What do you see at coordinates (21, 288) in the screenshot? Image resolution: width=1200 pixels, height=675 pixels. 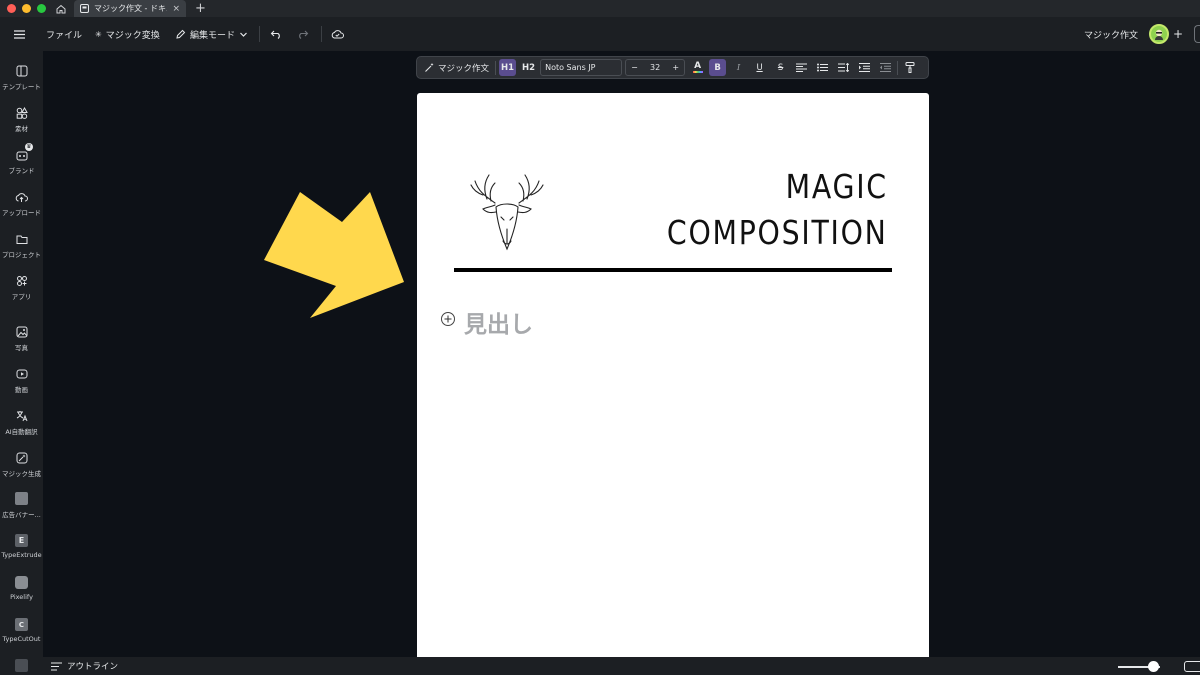 I see `sidebar-item-apps: アプリ` at bounding box center [21, 288].